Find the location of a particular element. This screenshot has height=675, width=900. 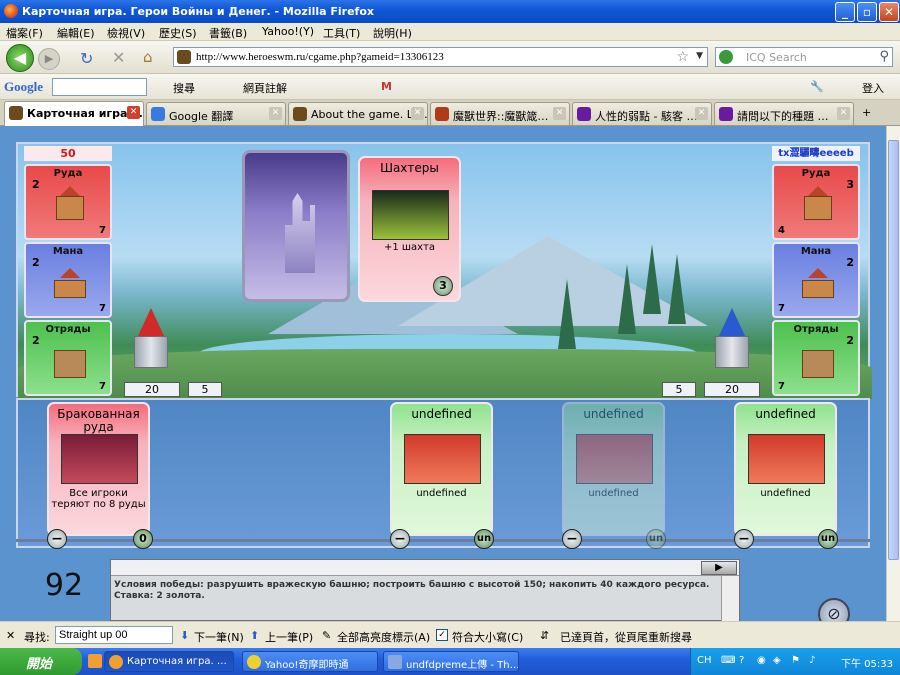

find-prev-button: 上一筆(P) is located at coordinates (289, 637).